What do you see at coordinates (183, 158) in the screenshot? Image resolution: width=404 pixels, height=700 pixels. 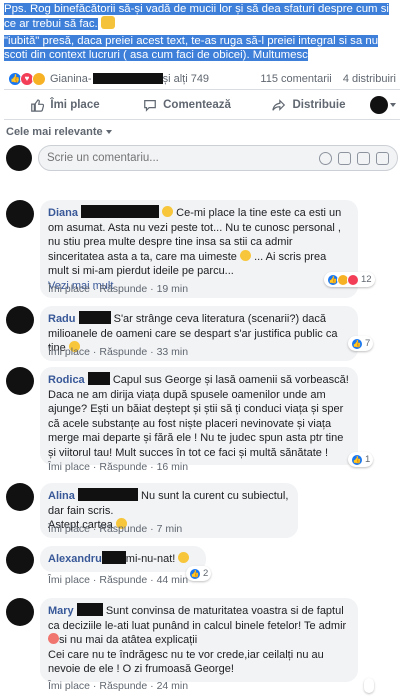 I see `comment-input` at bounding box center [183, 158].